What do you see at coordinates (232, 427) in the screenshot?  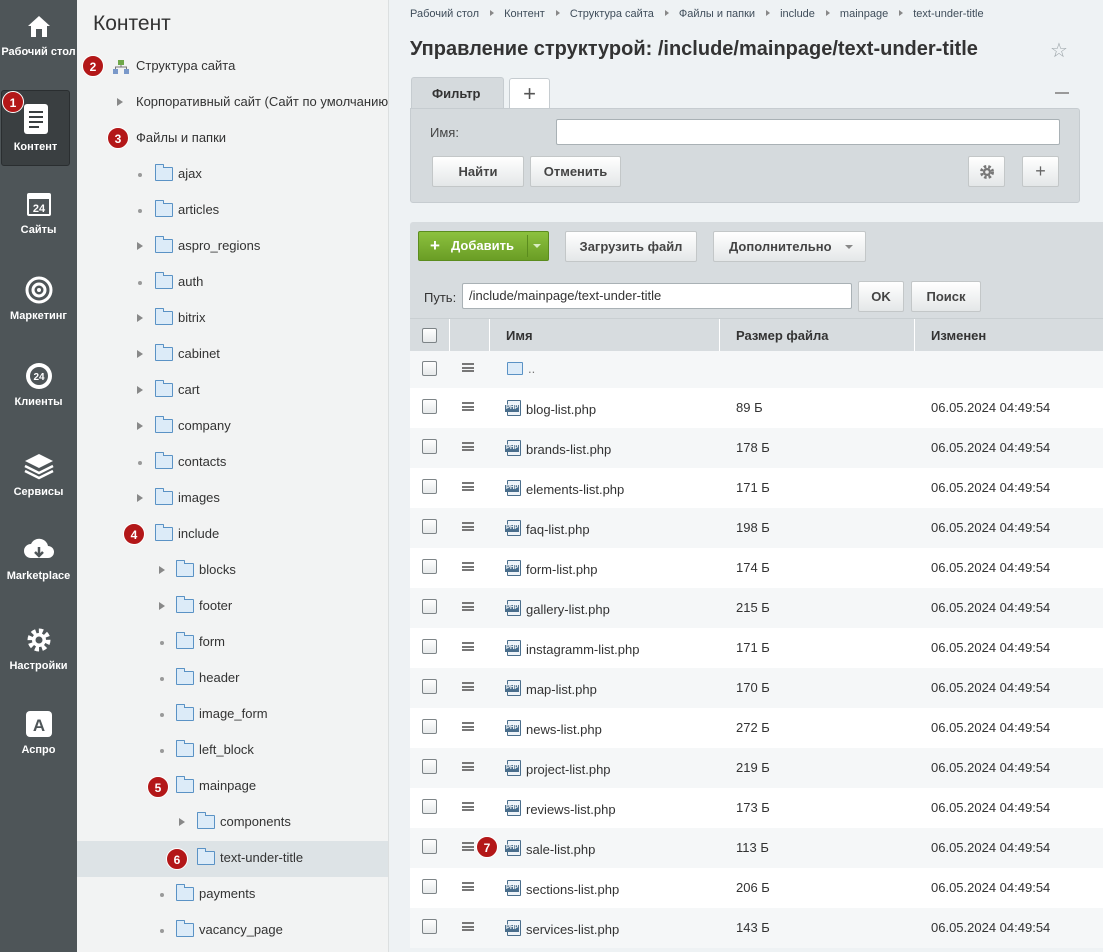 I see `tree-folder-company: company` at bounding box center [232, 427].